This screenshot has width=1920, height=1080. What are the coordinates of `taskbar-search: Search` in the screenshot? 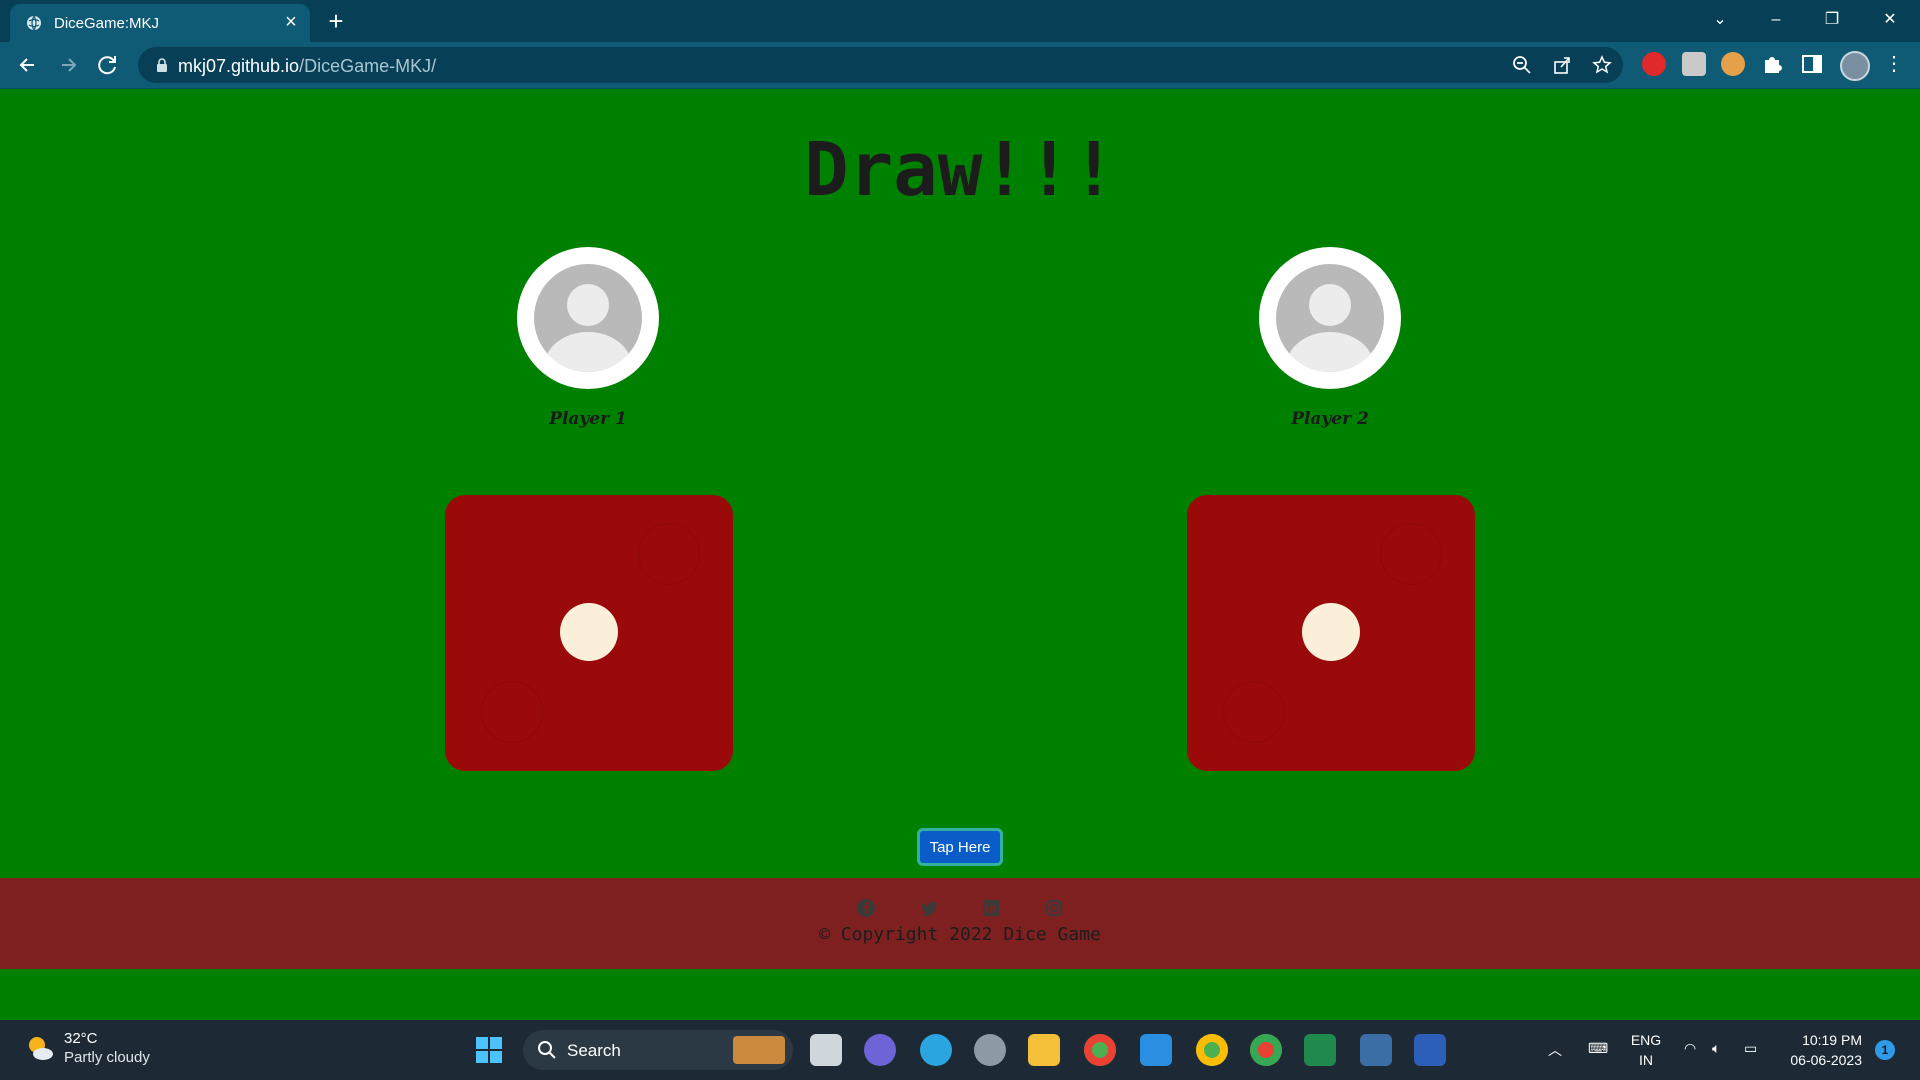 It's located at (658, 1050).